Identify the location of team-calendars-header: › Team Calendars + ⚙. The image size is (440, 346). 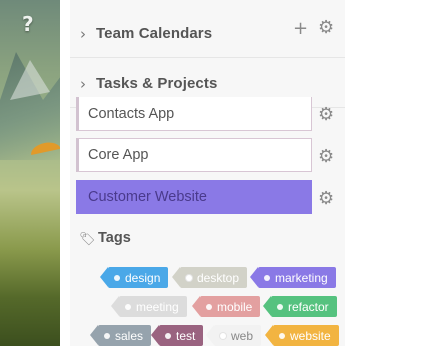
(207, 34).